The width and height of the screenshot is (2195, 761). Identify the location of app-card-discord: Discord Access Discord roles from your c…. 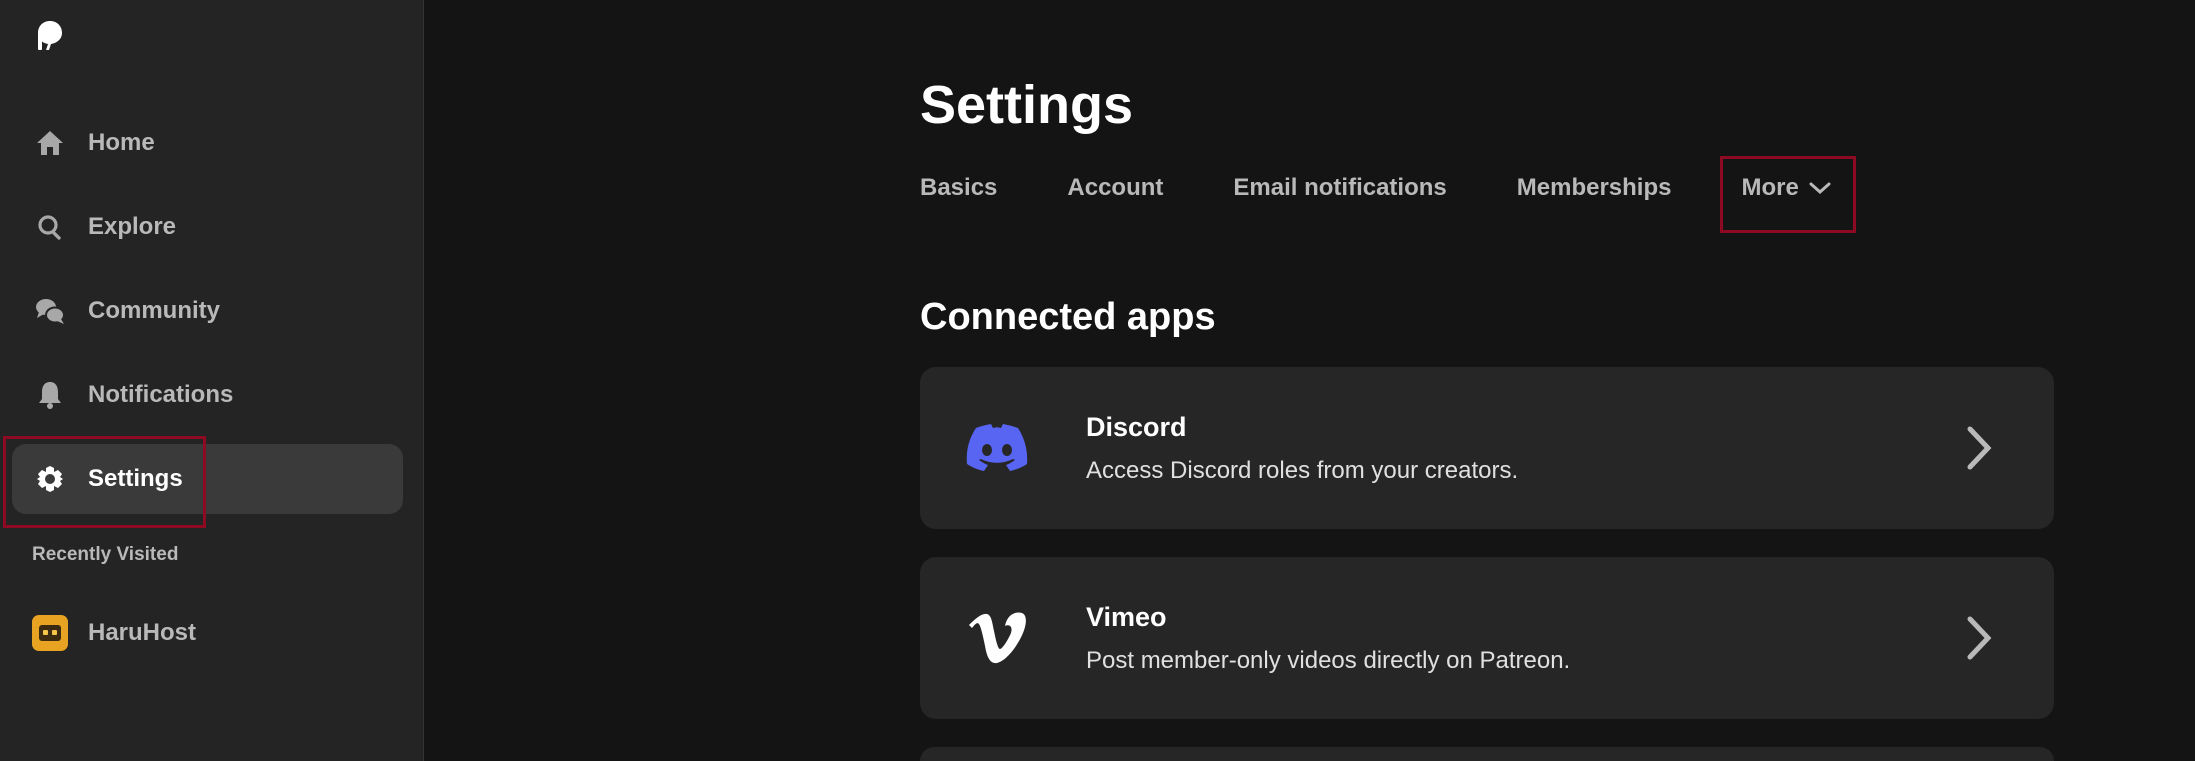
(1487, 448).